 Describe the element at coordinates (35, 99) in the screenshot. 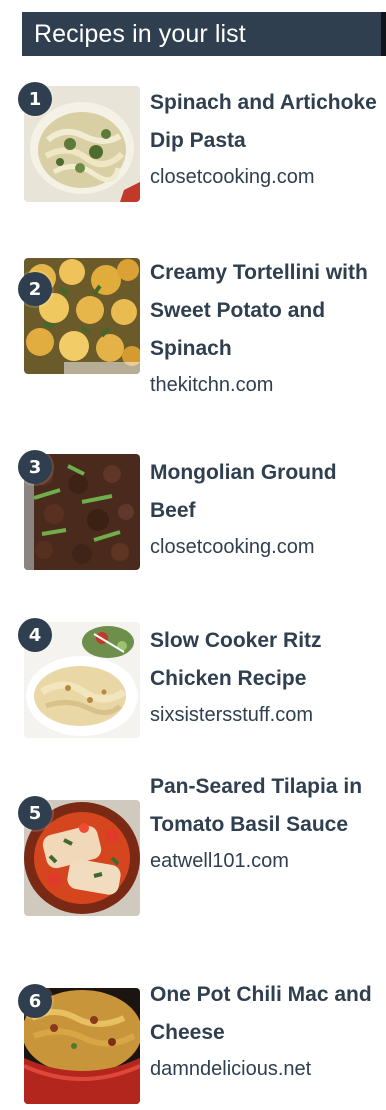

I see `recipe-number-badge: 1` at that location.